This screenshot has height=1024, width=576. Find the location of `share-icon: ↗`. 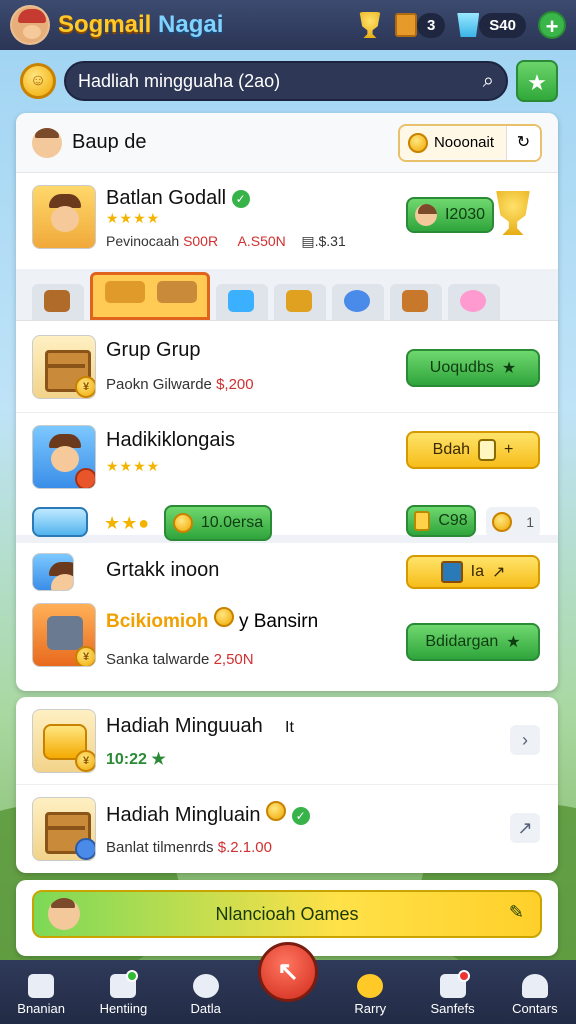

share-icon: ↗ is located at coordinates (525, 828).